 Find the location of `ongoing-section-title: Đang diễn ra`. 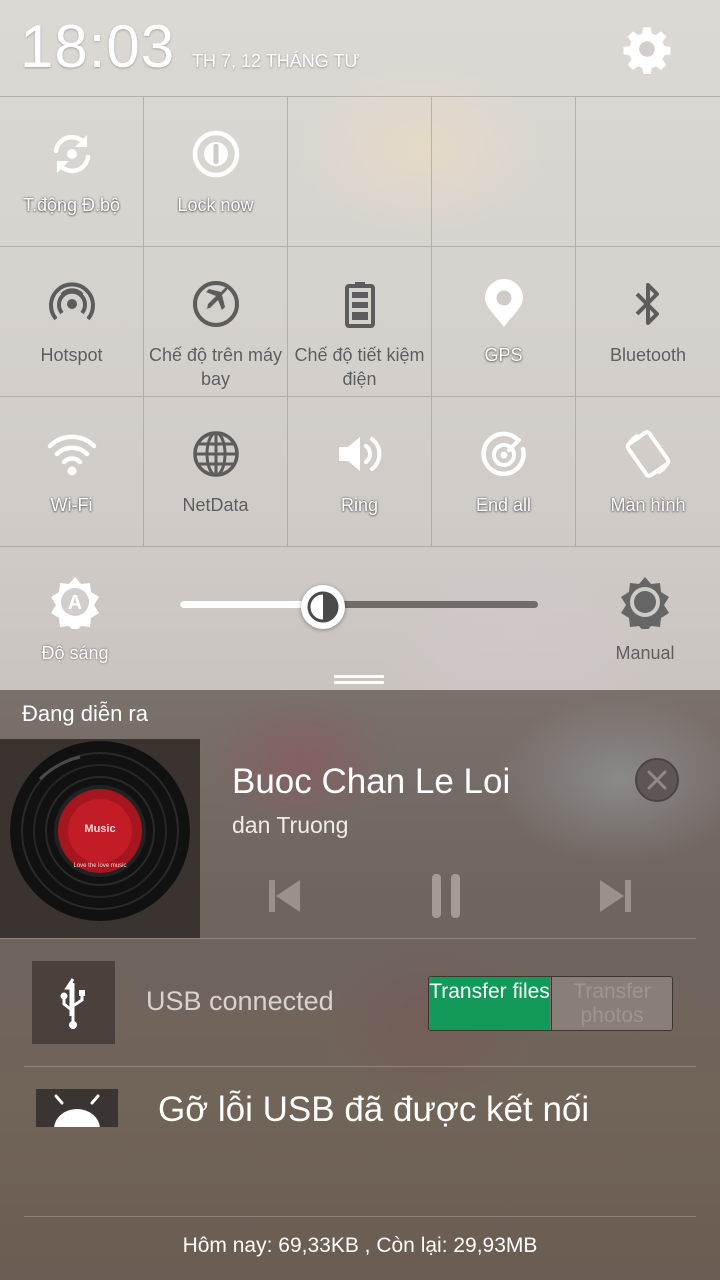

ongoing-section-title: Đang diễn ra is located at coordinates (85, 713).